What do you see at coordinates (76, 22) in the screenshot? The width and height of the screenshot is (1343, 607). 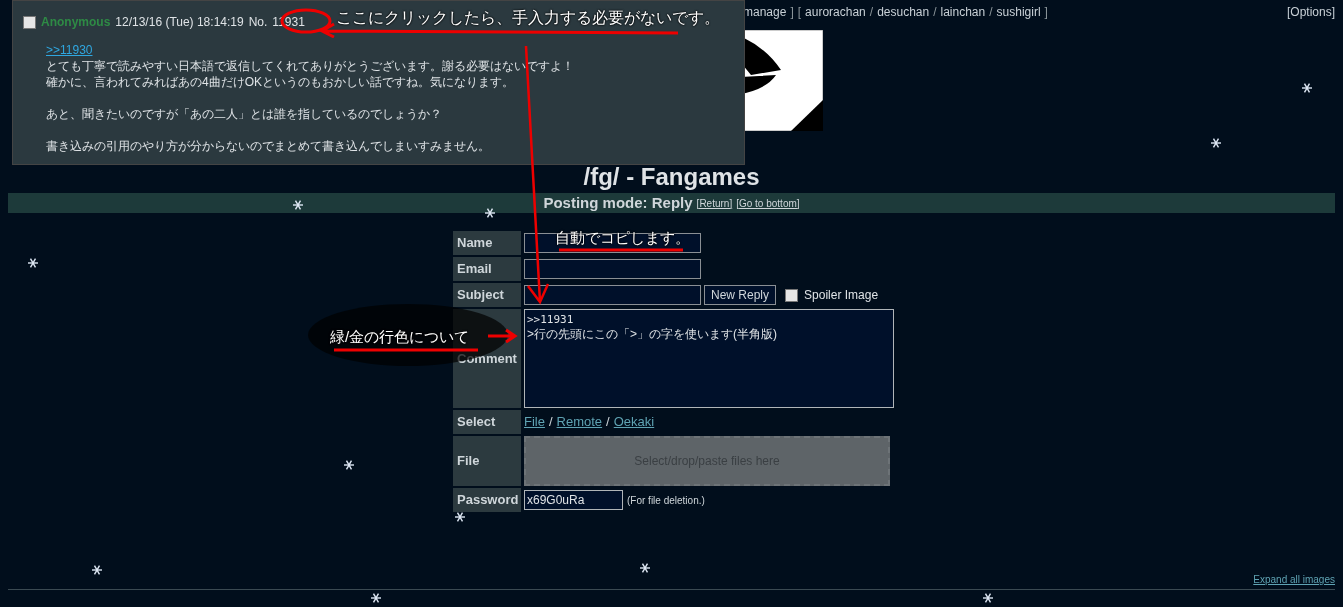 I see `poster-name: Anonymous` at bounding box center [76, 22].